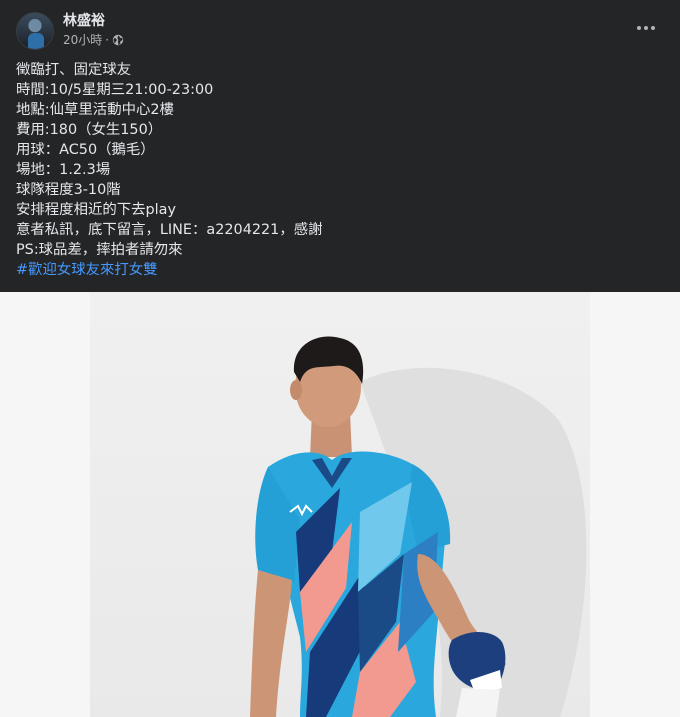 This screenshot has width=680, height=717. What do you see at coordinates (85, 150) in the screenshot?
I see `post-line: 用球：AC50（鵝毛）` at bounding box center [85, 150].